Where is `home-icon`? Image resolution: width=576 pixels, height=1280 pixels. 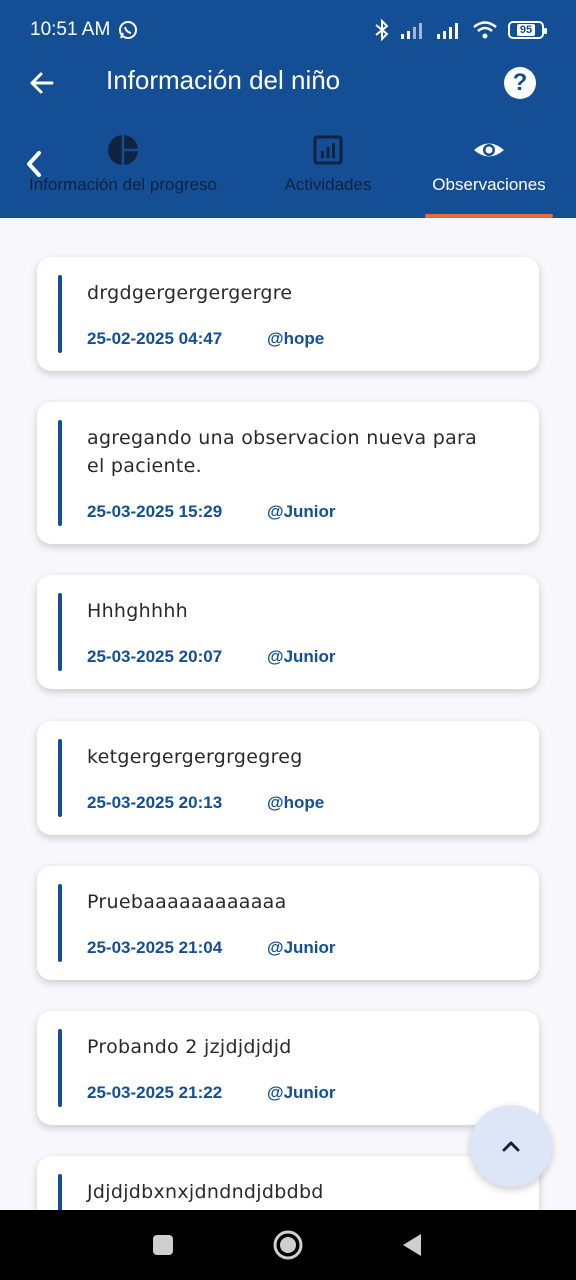
home-icon is located at coordinates (288, 1245).